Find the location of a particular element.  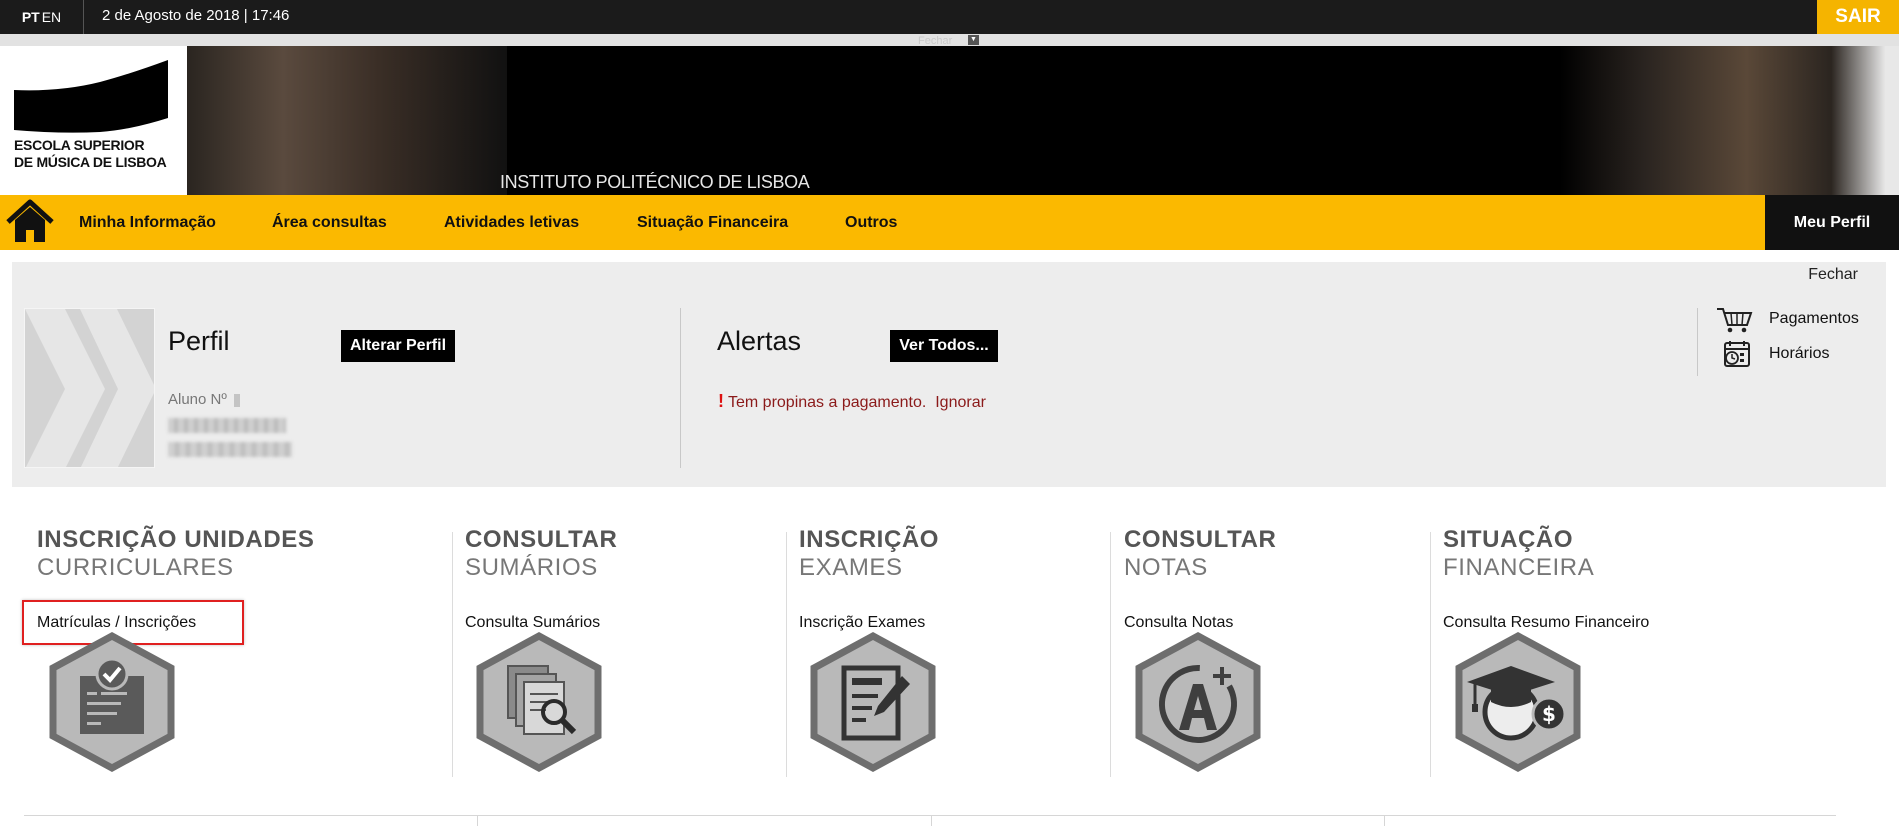

nav-situacao-financeira: Situação Financeira is located at coordinates (712, 222).